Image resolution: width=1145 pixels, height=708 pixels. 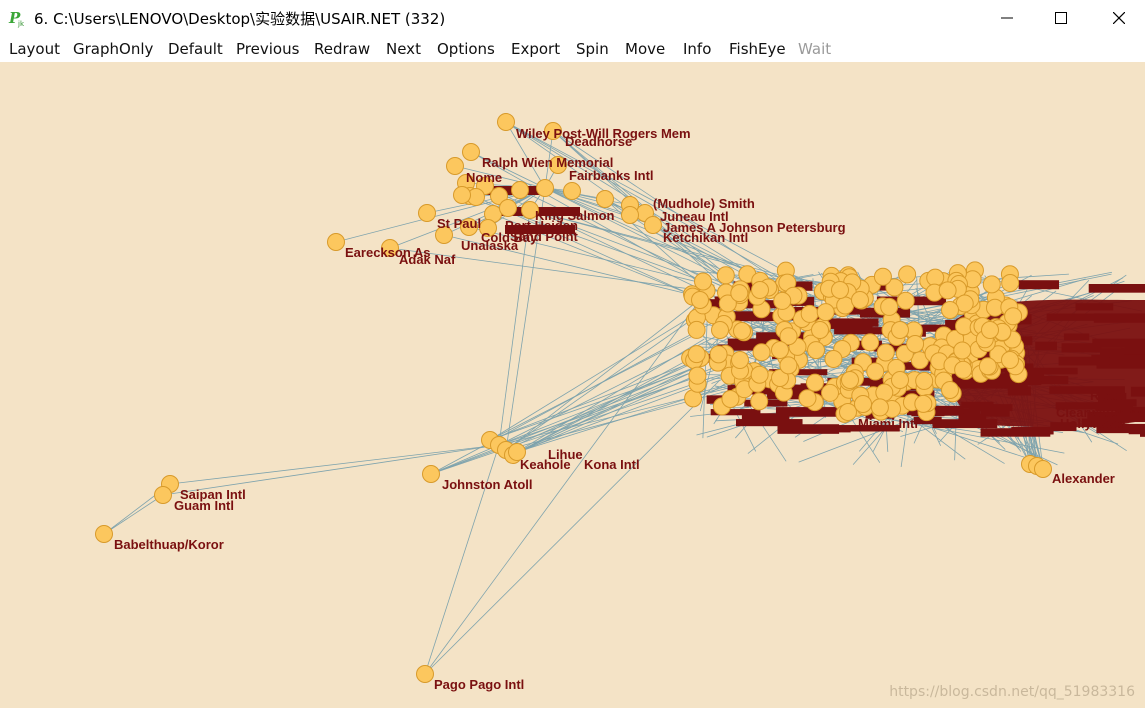 I want to click on close-button, so click(x=1119, y=18).